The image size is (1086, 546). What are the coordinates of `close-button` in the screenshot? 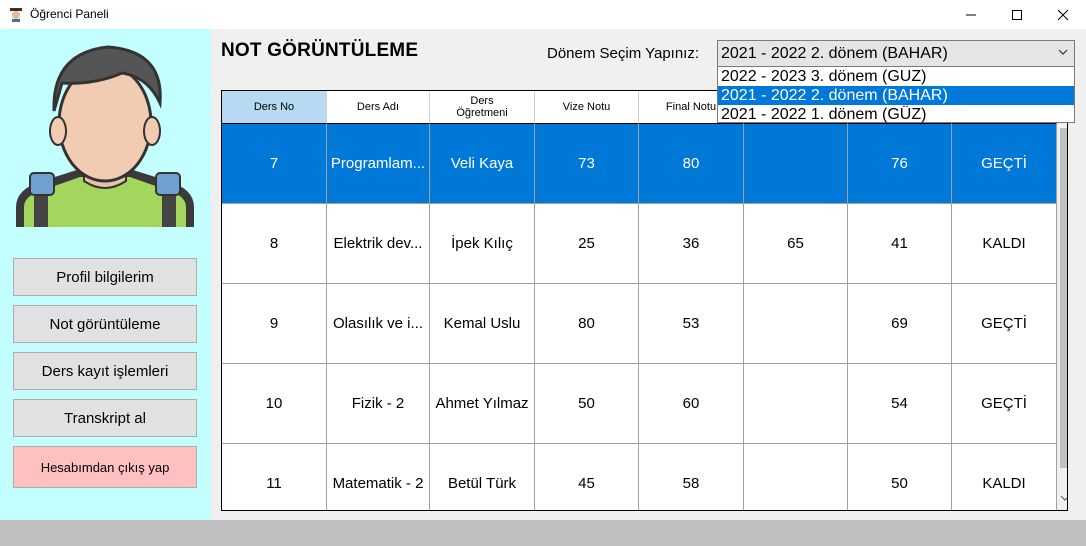 It's located at (1063, 14).